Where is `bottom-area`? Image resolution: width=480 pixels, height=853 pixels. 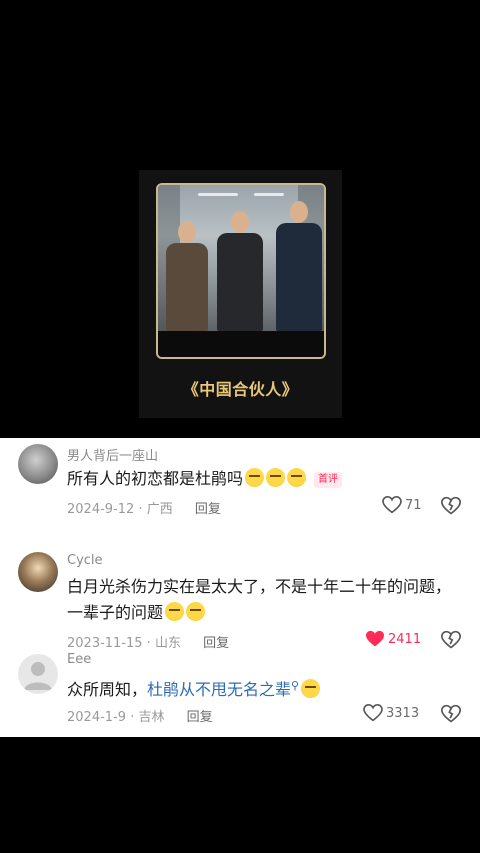 bottom-area is located at coordinates (240, 795).